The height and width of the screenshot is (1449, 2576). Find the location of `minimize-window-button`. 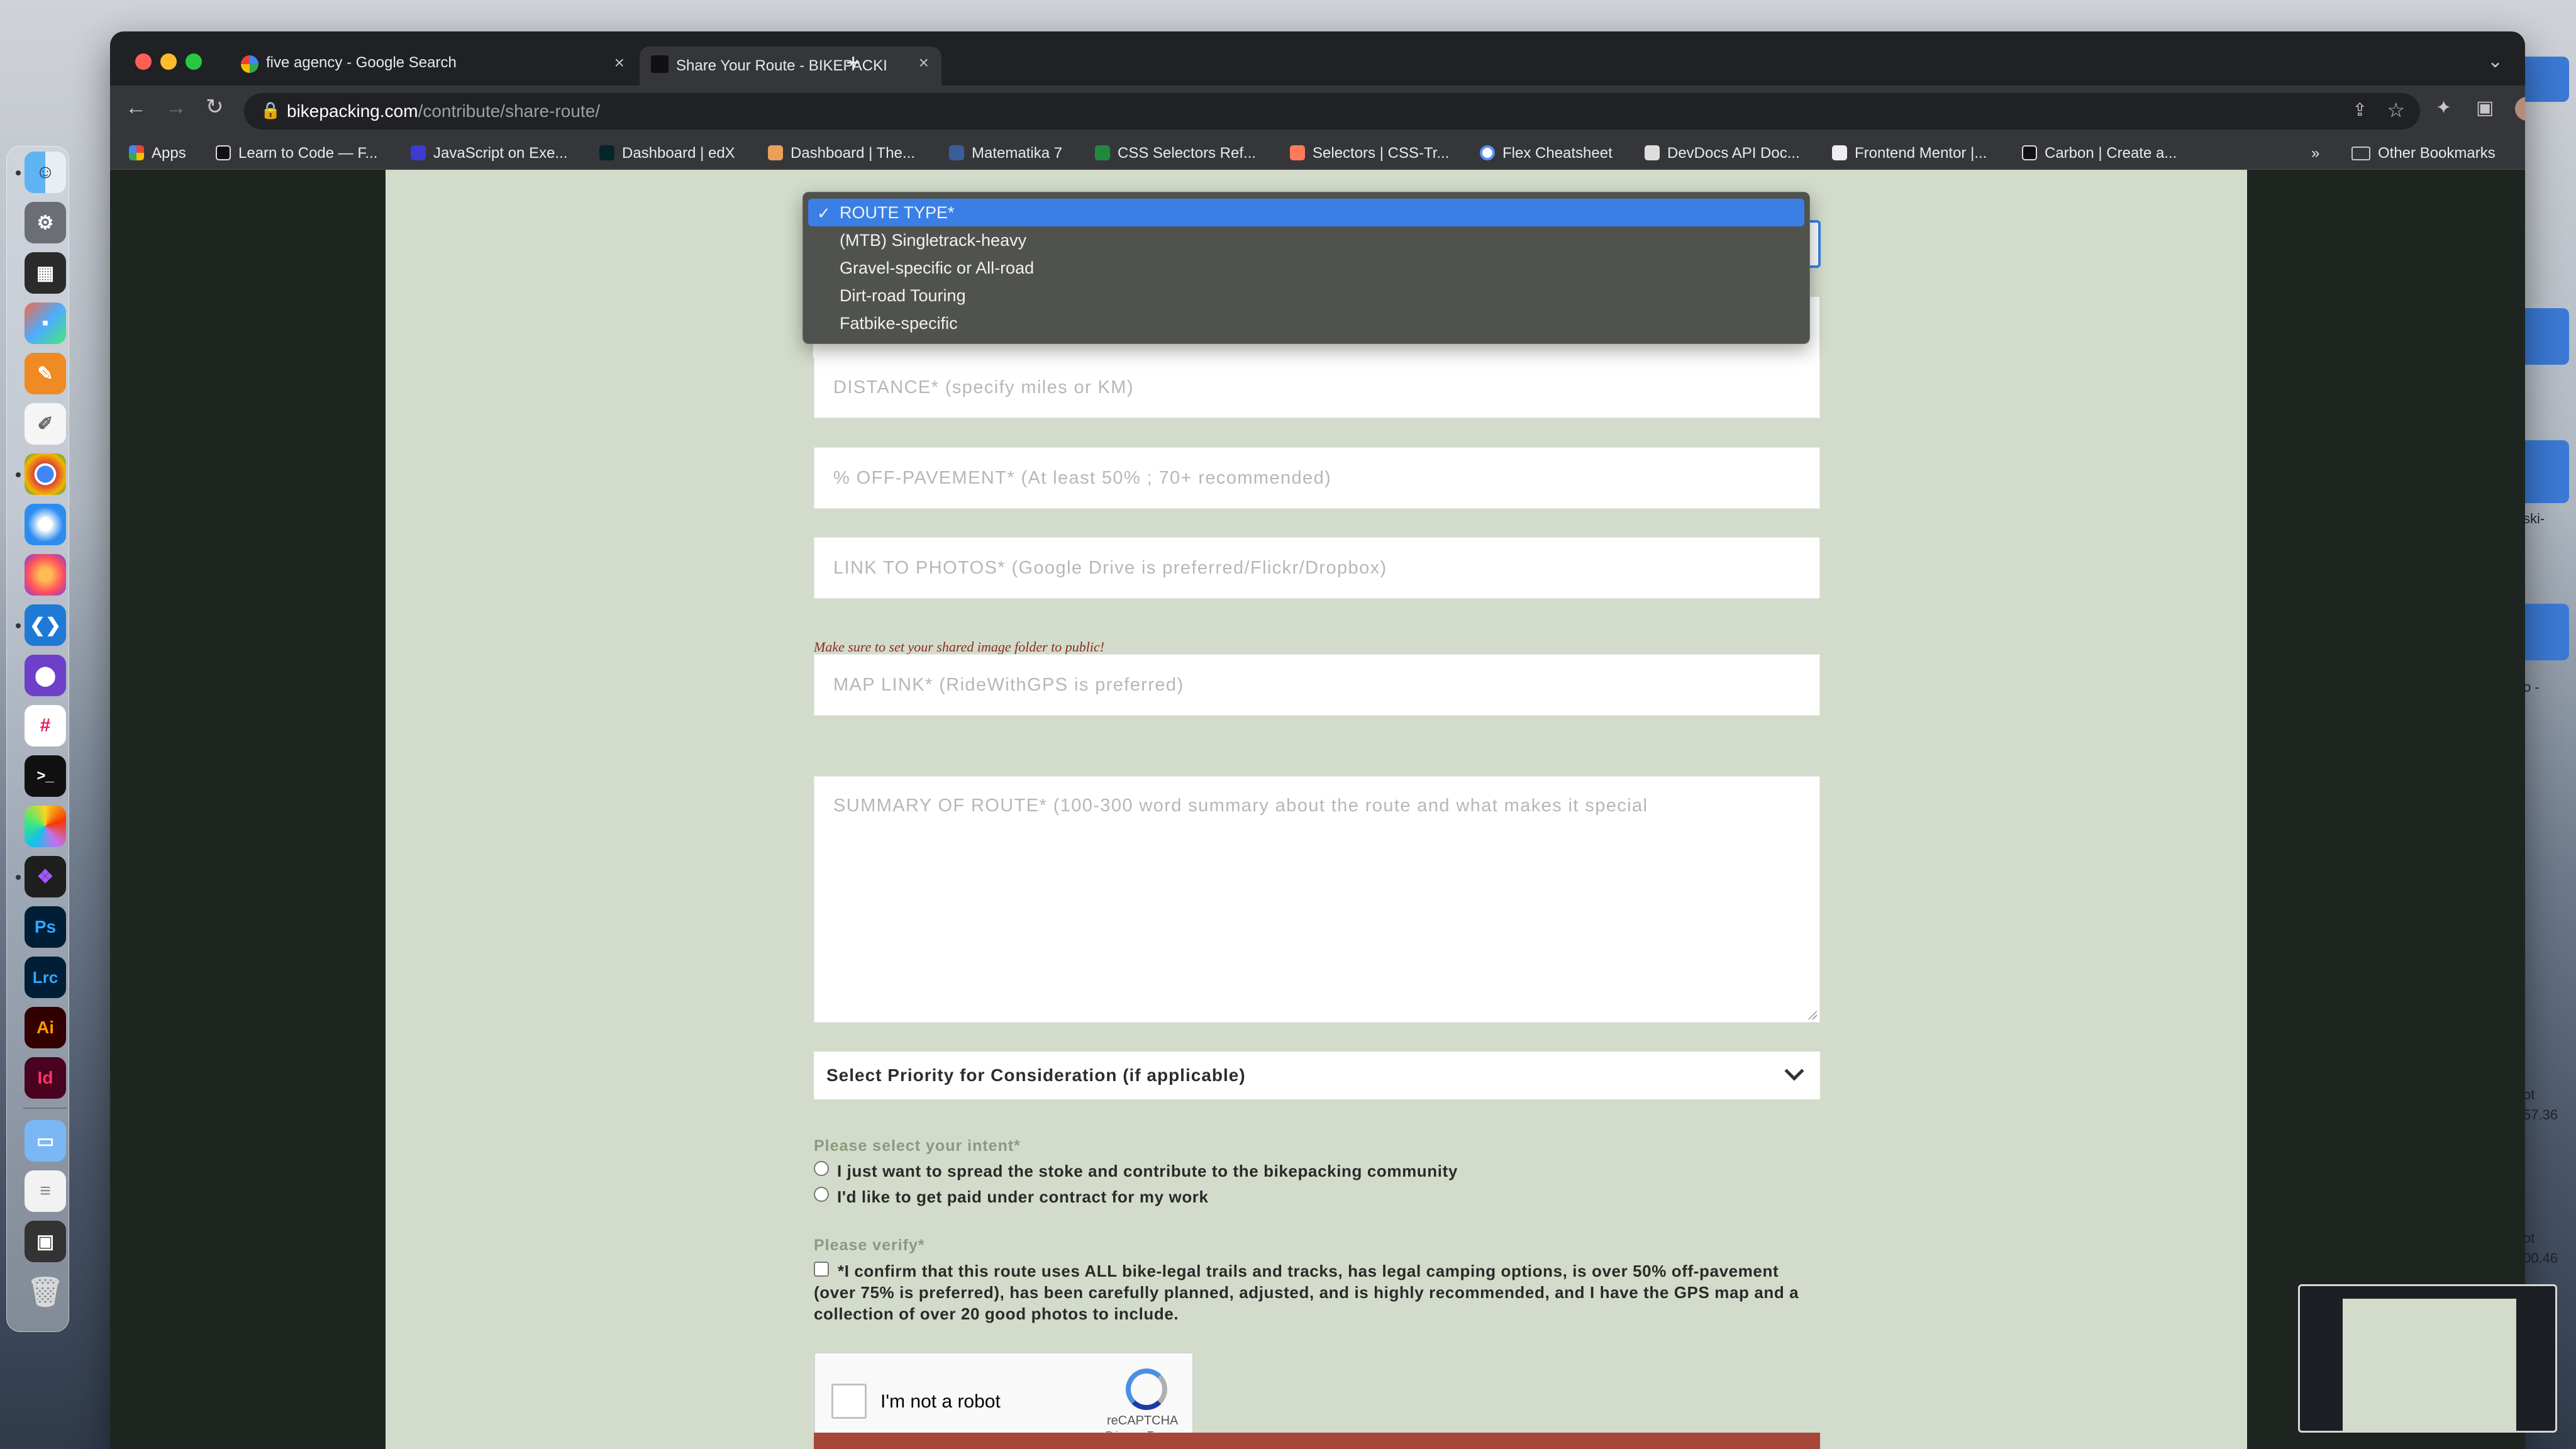

minimize-window-button is located at coordinates (168, 61).